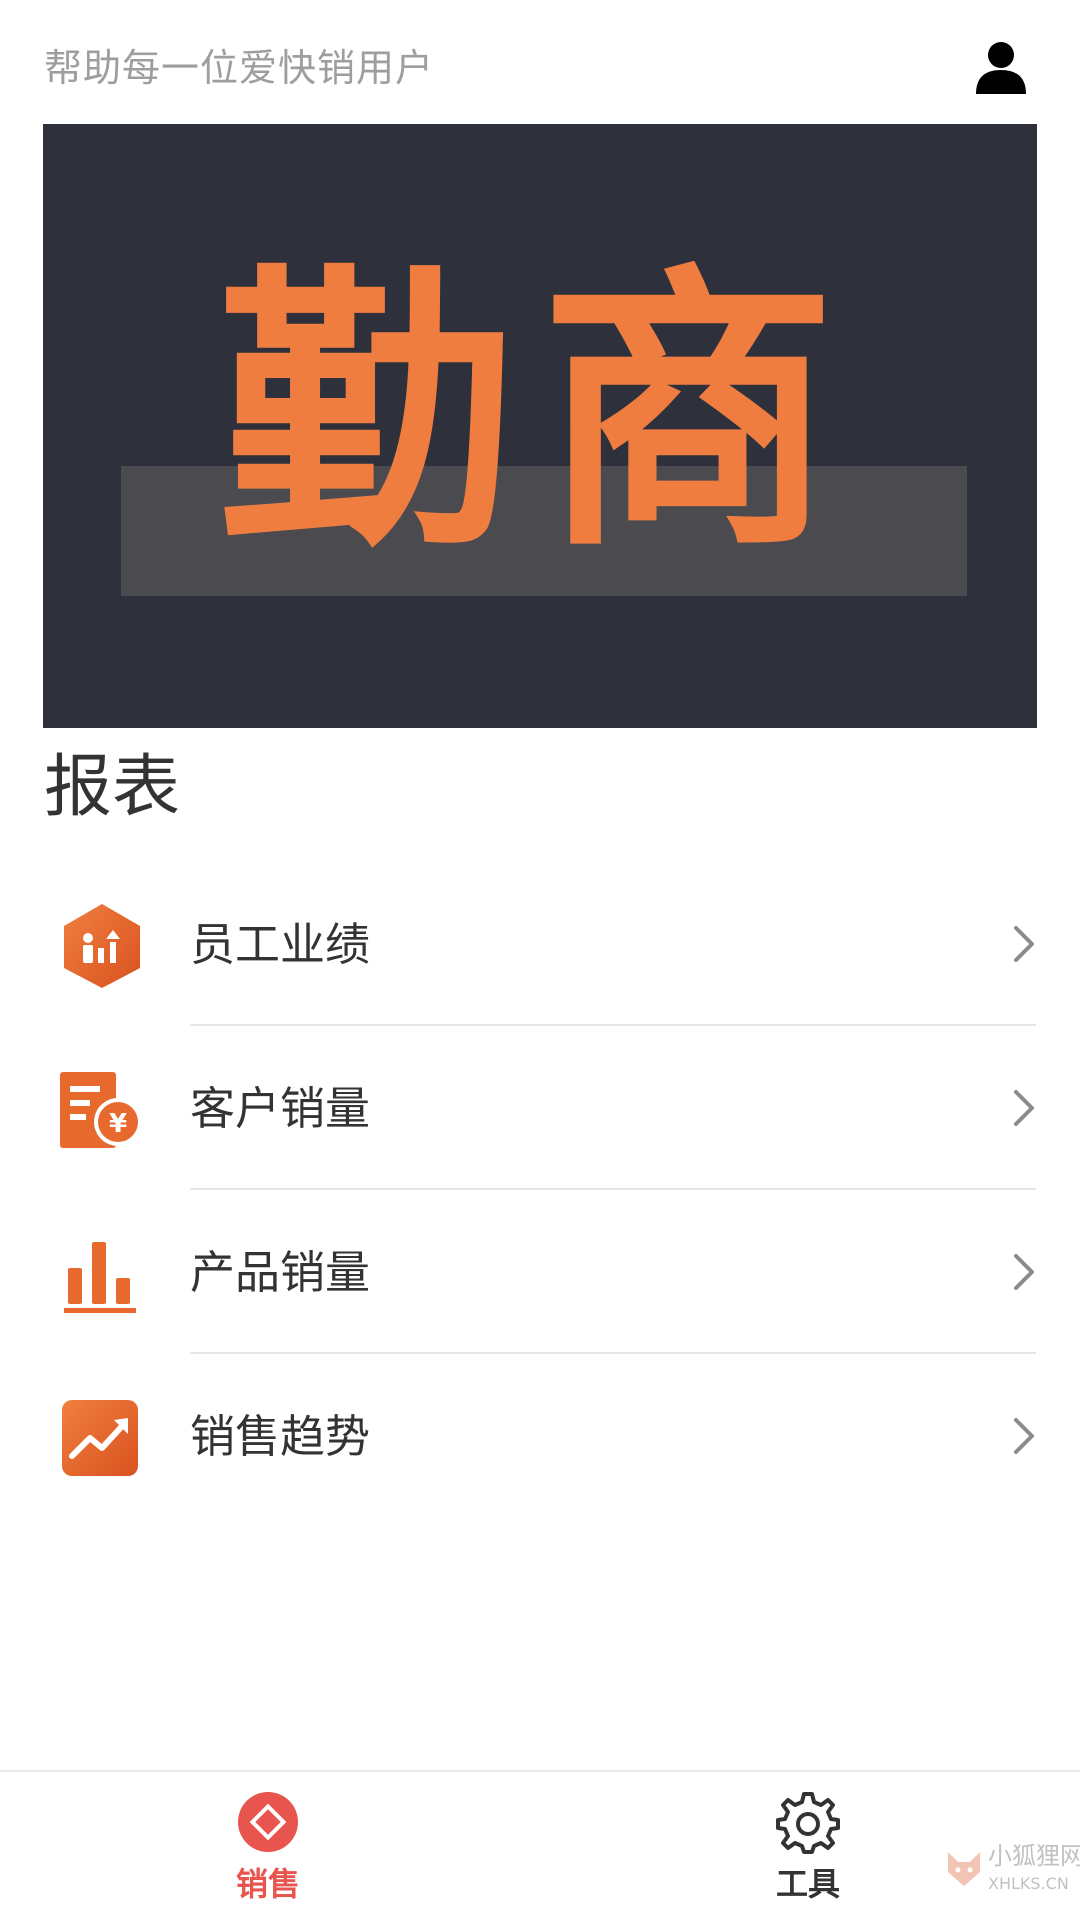 Image resolution: width=1080 pixels, height=1922 pixels. I want to click on nav-tab-tools: 工具, so click(808, 1847).